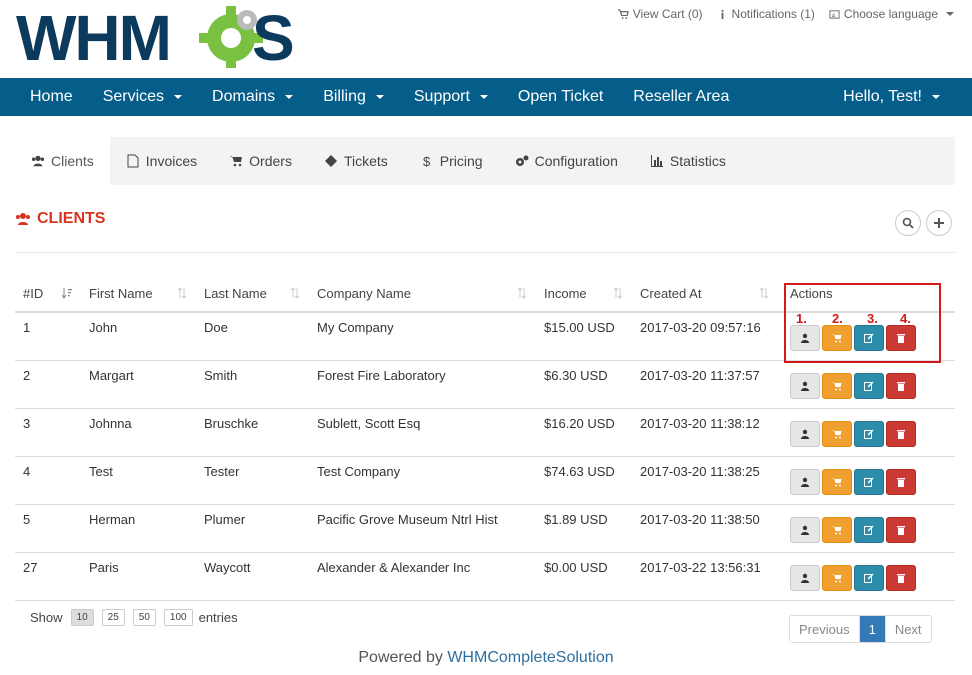  I want to click on length-option-100: 100, so click(178, 617).